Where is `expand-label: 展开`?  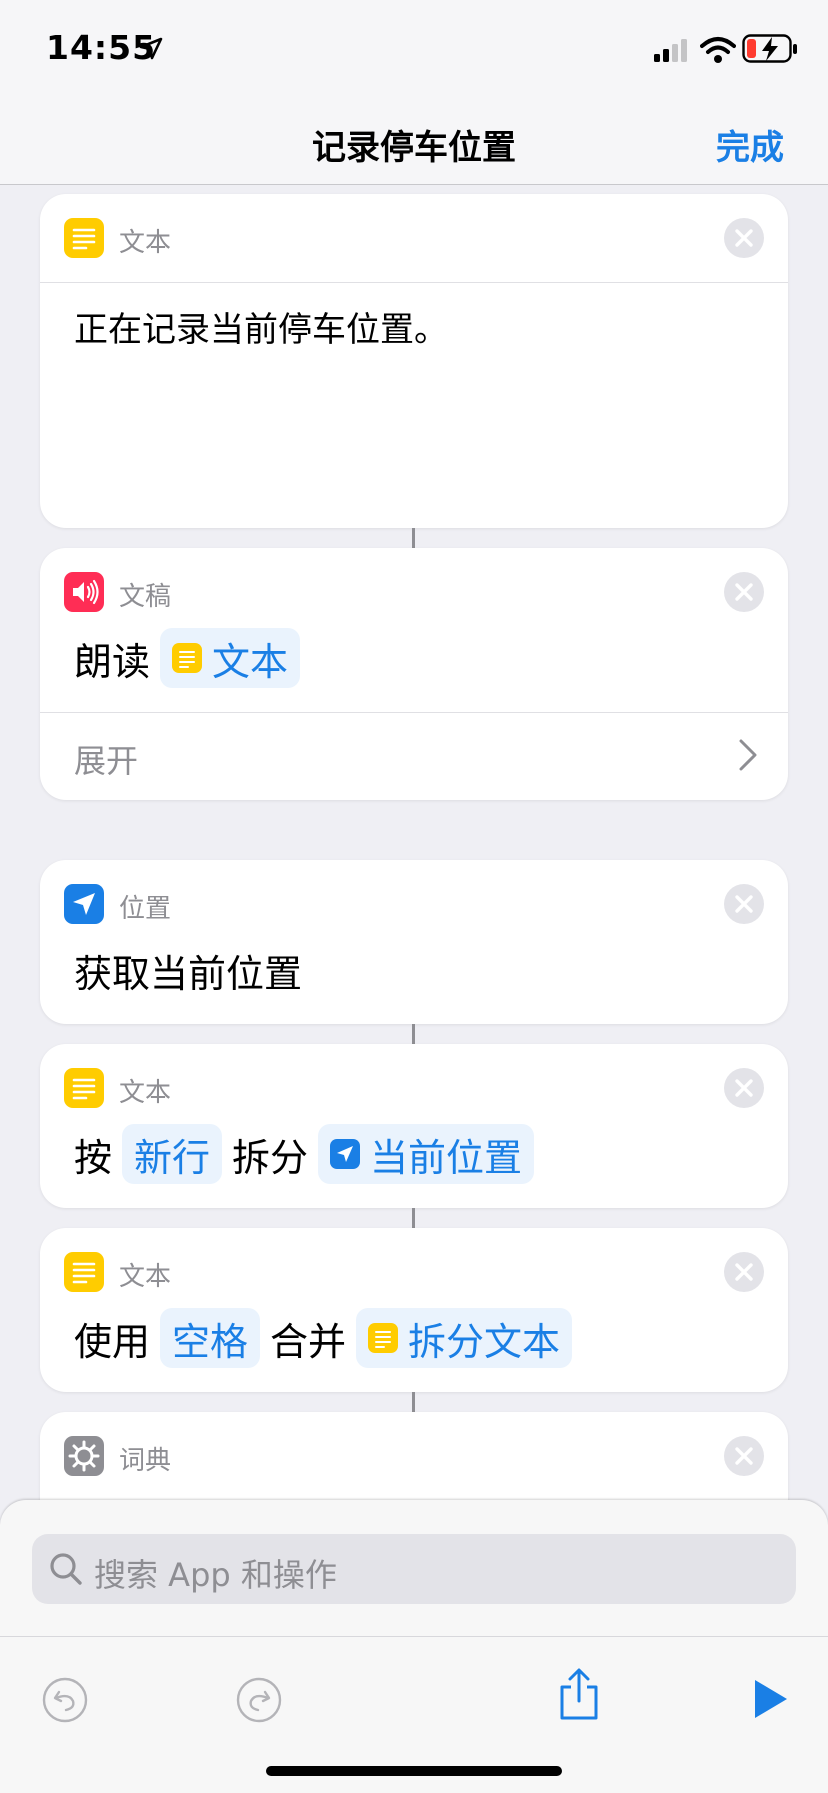
expand-label: 展开 is located at coordinates (106, 761).